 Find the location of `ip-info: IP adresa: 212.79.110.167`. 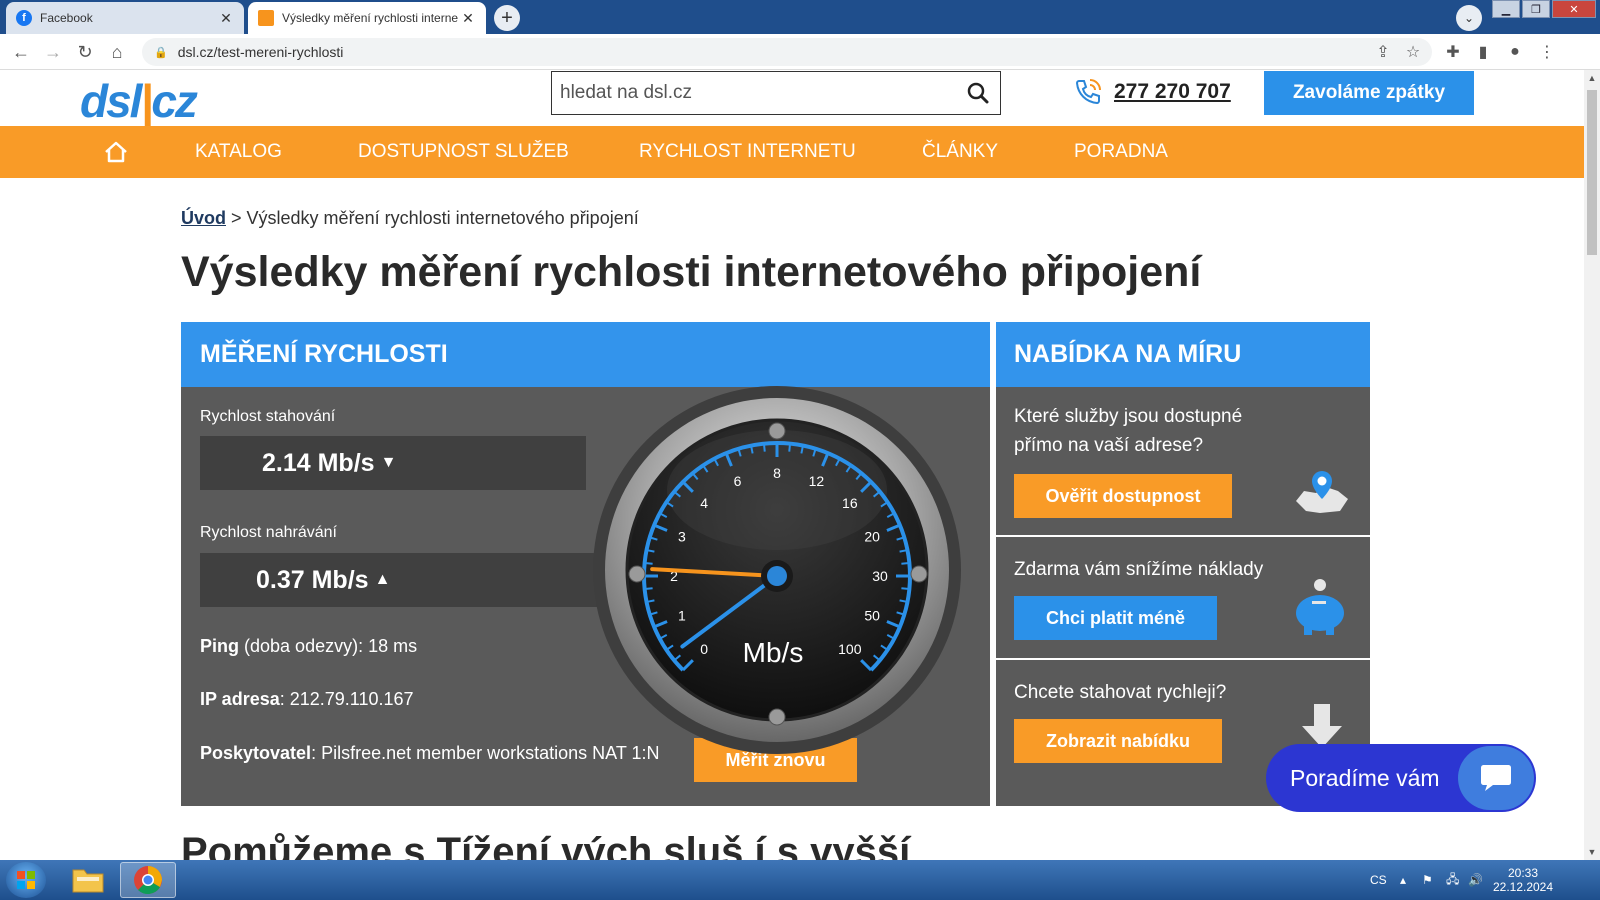

ip-info: IP adresa: 212.79.110.167 is located at coordinates (307, 699).